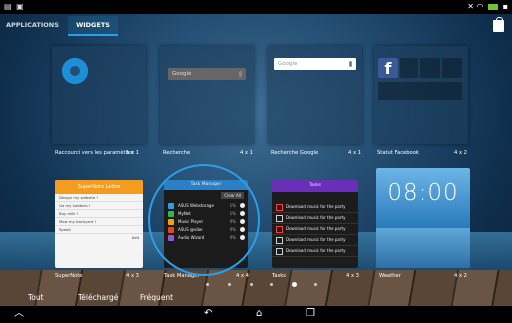 This screenshot has width=512, height=323. I want to click on status-icons: ✕ ◠ ▪, so click(487, 6).